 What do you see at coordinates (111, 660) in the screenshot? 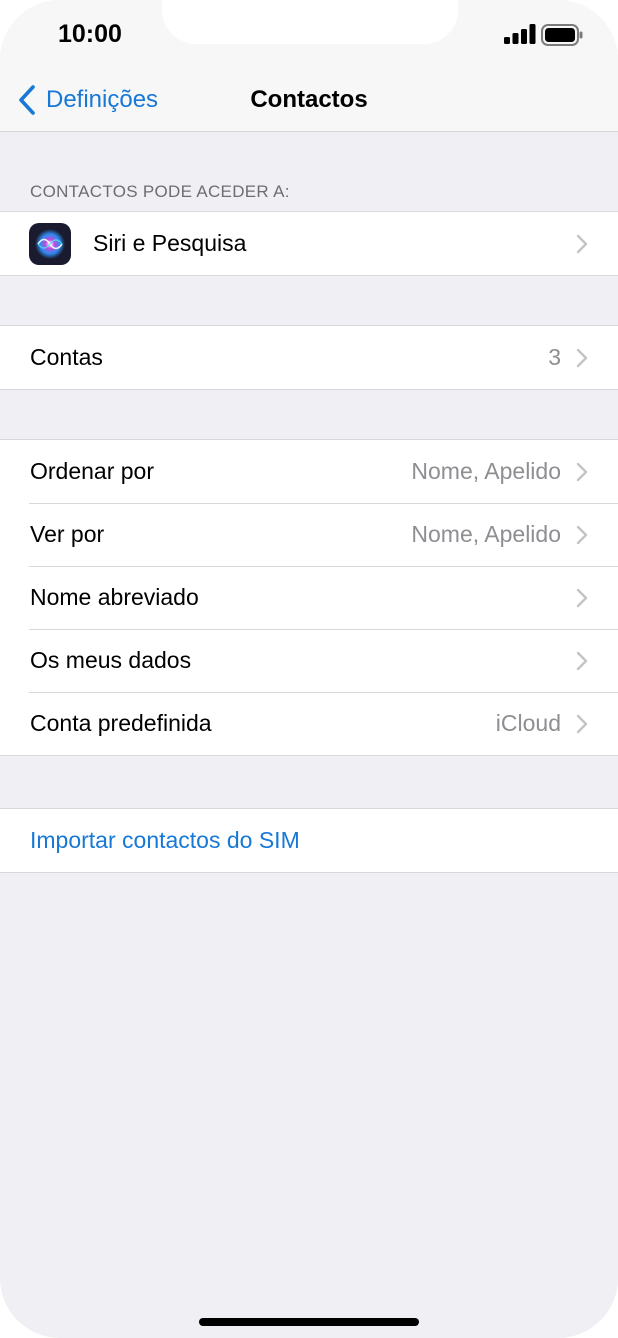
I see `my-info-label: Os meus dados` at bounding box center [111, 660].